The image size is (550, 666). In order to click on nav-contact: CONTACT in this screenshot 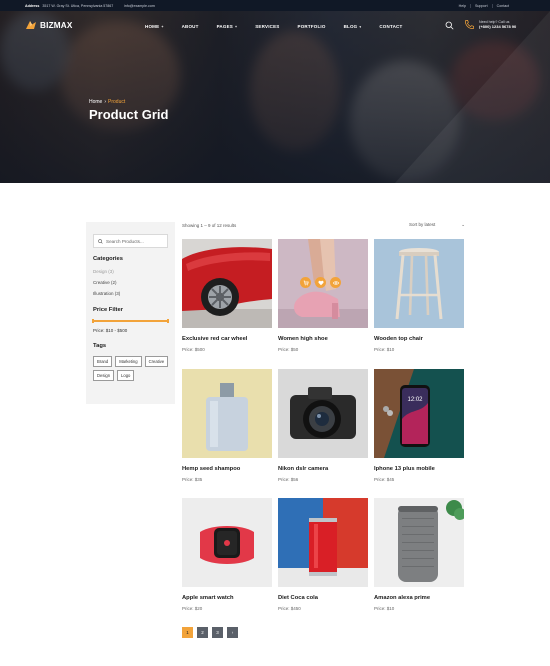, I will do `click(390, 26)`.